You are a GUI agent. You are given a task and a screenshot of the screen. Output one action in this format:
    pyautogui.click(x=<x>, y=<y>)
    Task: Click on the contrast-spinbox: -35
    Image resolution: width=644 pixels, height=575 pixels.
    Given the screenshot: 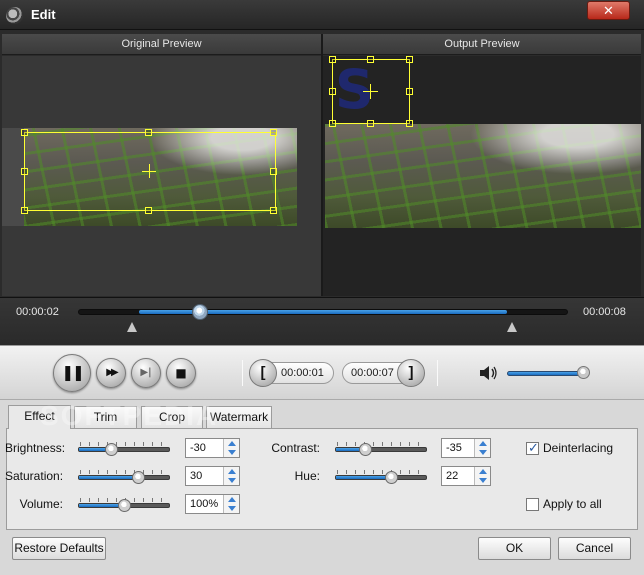 What is the action you would take?
    pyautogui.click(x=466, y=448)
    